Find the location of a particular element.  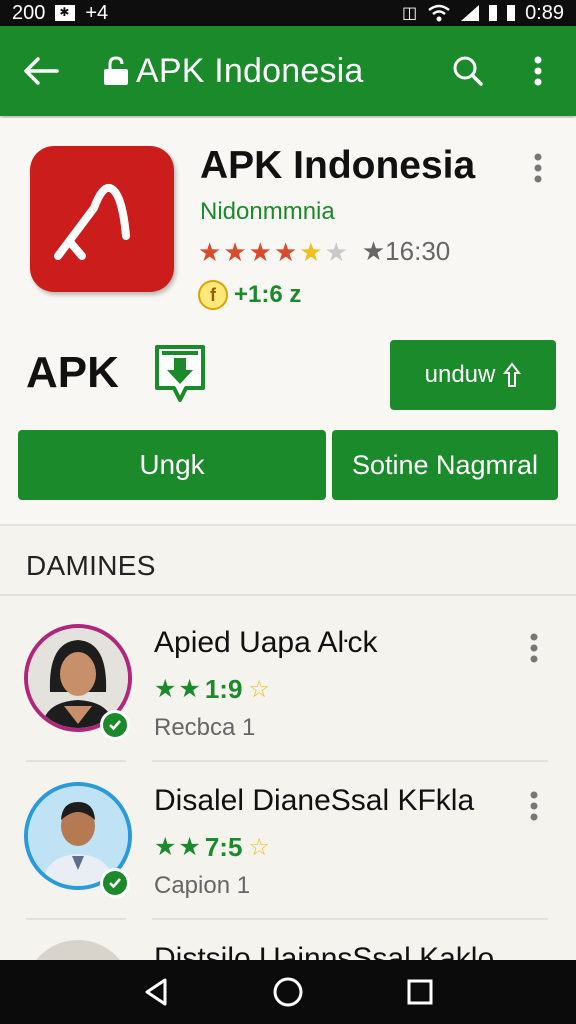

back-button is located at coordinates (41, 71).